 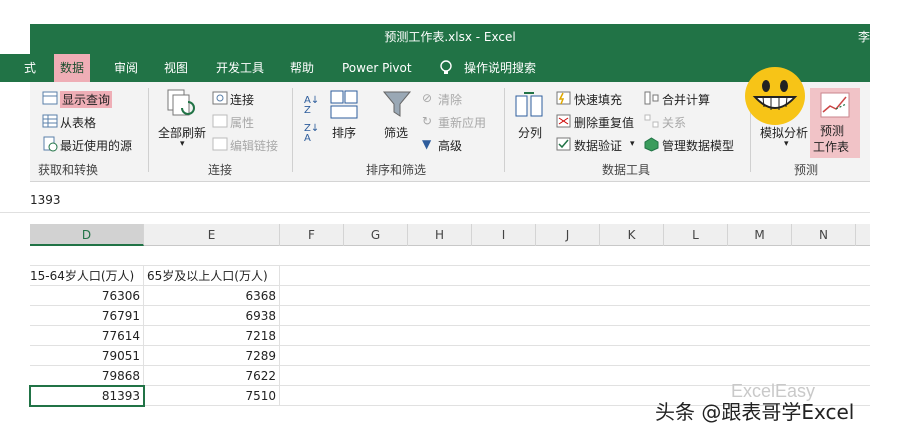 I want to click on cell-d: 79051, so click(x=87, y=356).